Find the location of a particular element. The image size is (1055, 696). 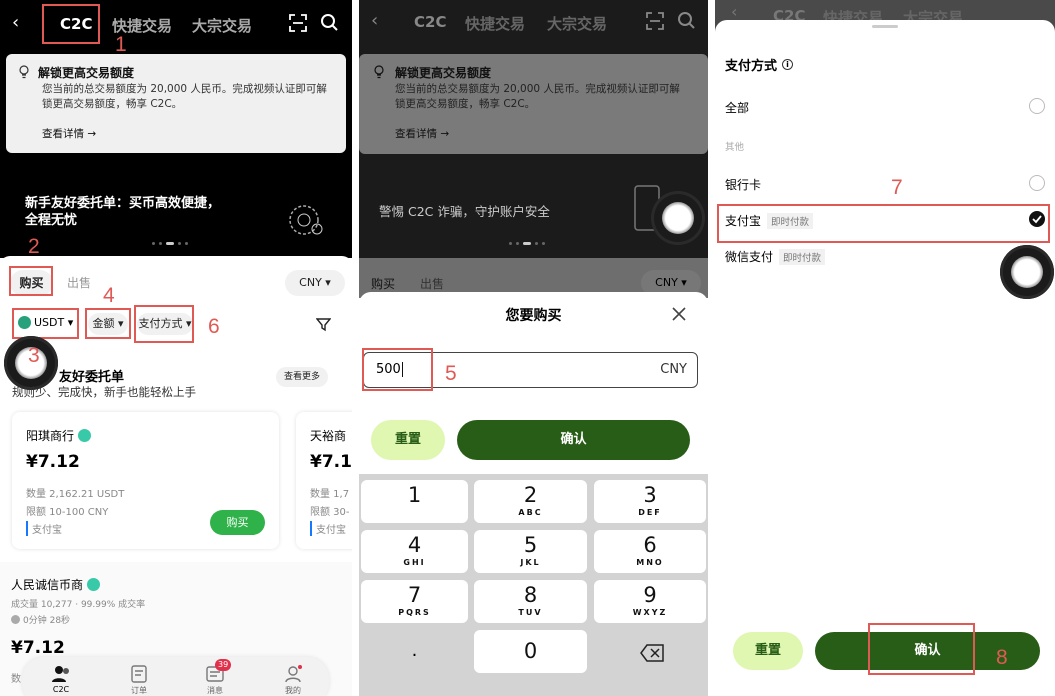

merchant-time: 0分钟 28秒 is located at coordinates (47, 621).